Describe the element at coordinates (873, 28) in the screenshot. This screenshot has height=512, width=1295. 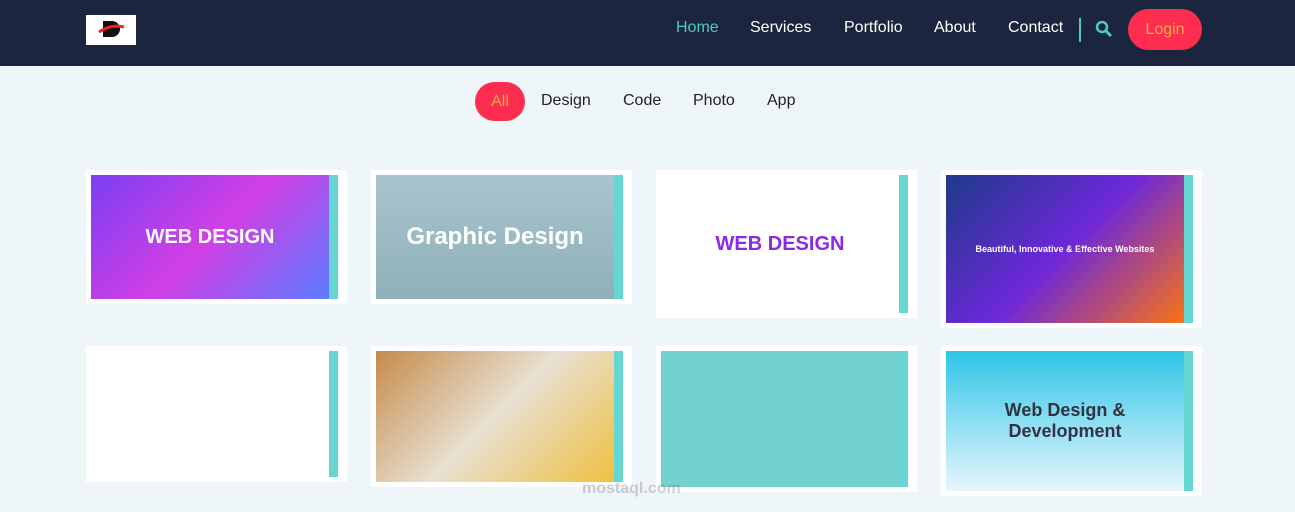
I see `nav-portfolio: Portfolio` at that location.